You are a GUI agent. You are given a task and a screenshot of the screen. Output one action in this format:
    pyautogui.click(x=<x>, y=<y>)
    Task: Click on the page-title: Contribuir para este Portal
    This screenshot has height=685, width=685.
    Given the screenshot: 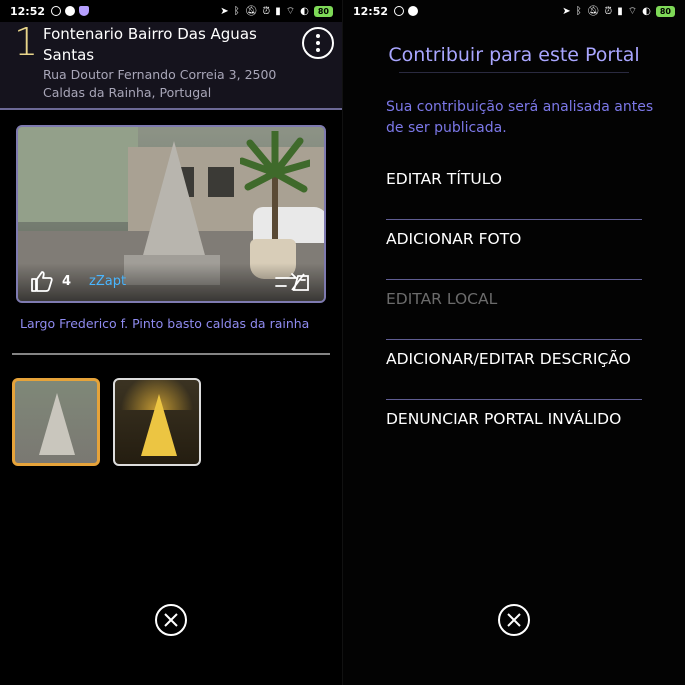 What is the action you would take?
    pyautogui.click(x=514, y=55)
    